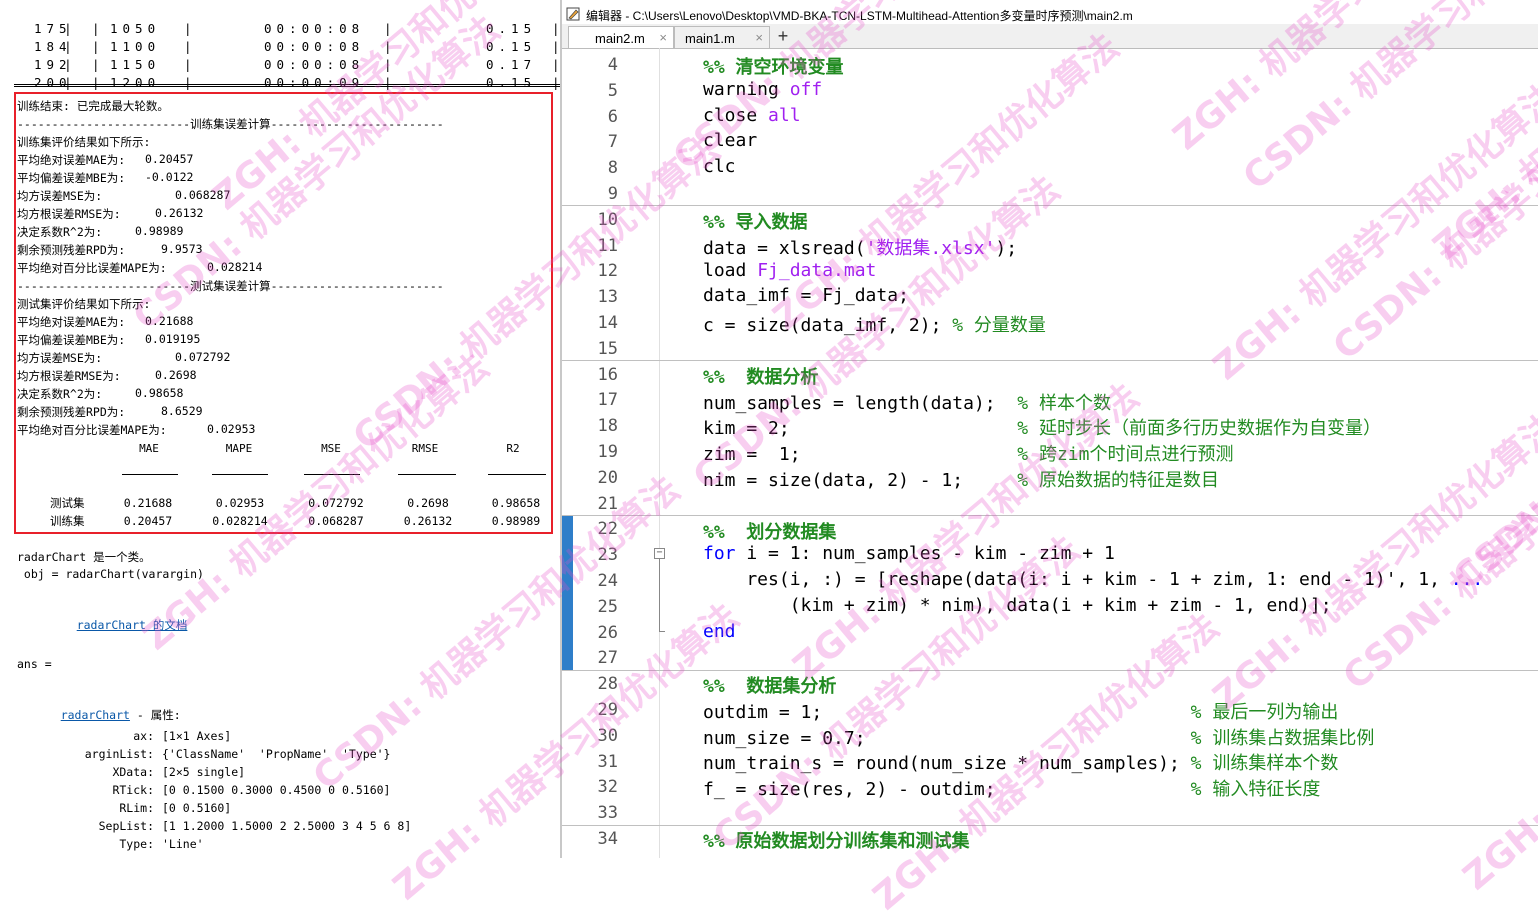 Image resolution: width=1538 pixels, height=920 pixels. I want to click on doc-link-suffix: 的文档, so click(167, 625).